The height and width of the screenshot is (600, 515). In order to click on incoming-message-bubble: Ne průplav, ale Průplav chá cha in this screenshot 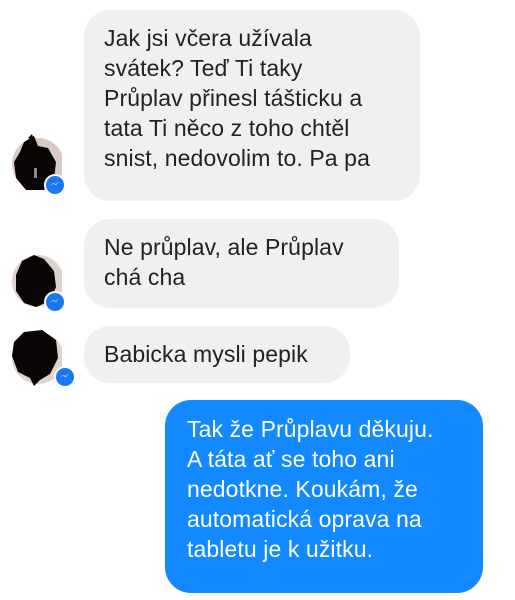, I will do `click(241, 263)`.